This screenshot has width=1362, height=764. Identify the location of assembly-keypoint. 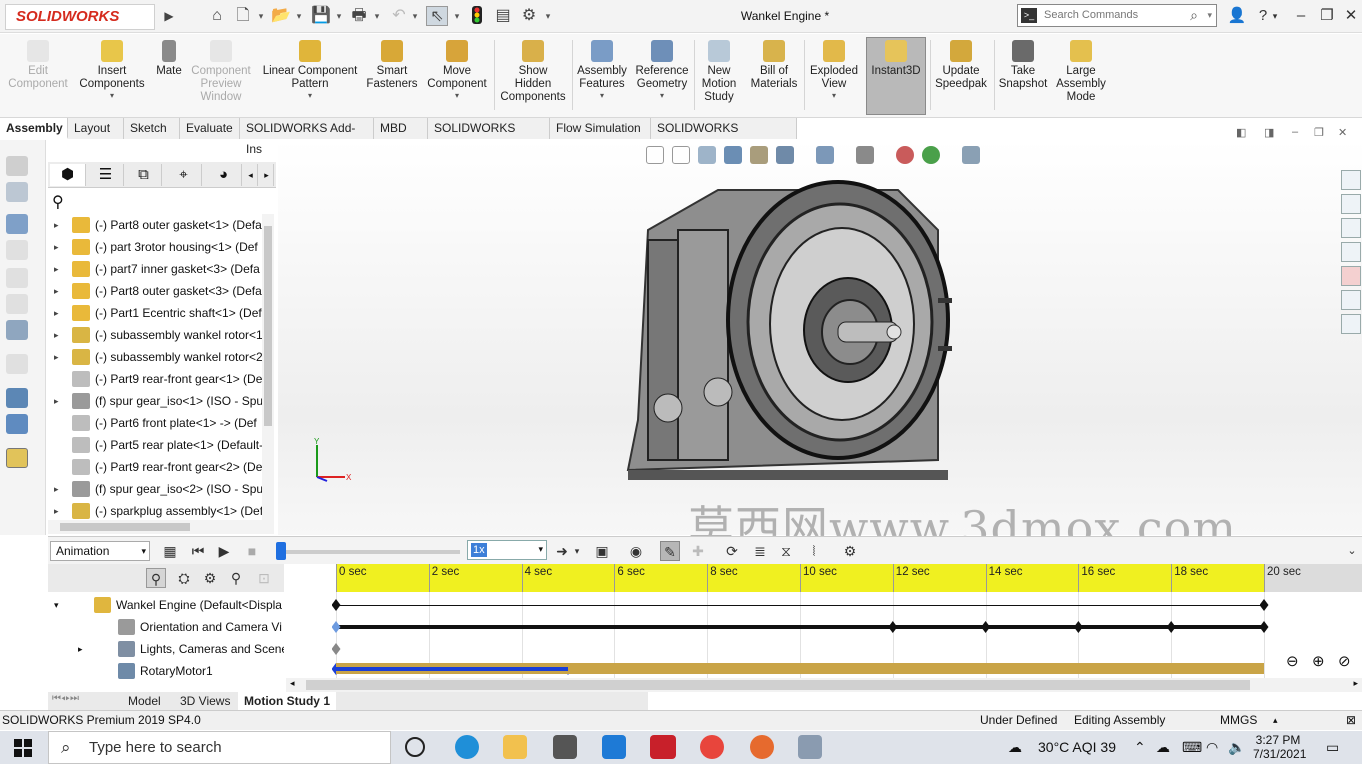
(1264, 605).